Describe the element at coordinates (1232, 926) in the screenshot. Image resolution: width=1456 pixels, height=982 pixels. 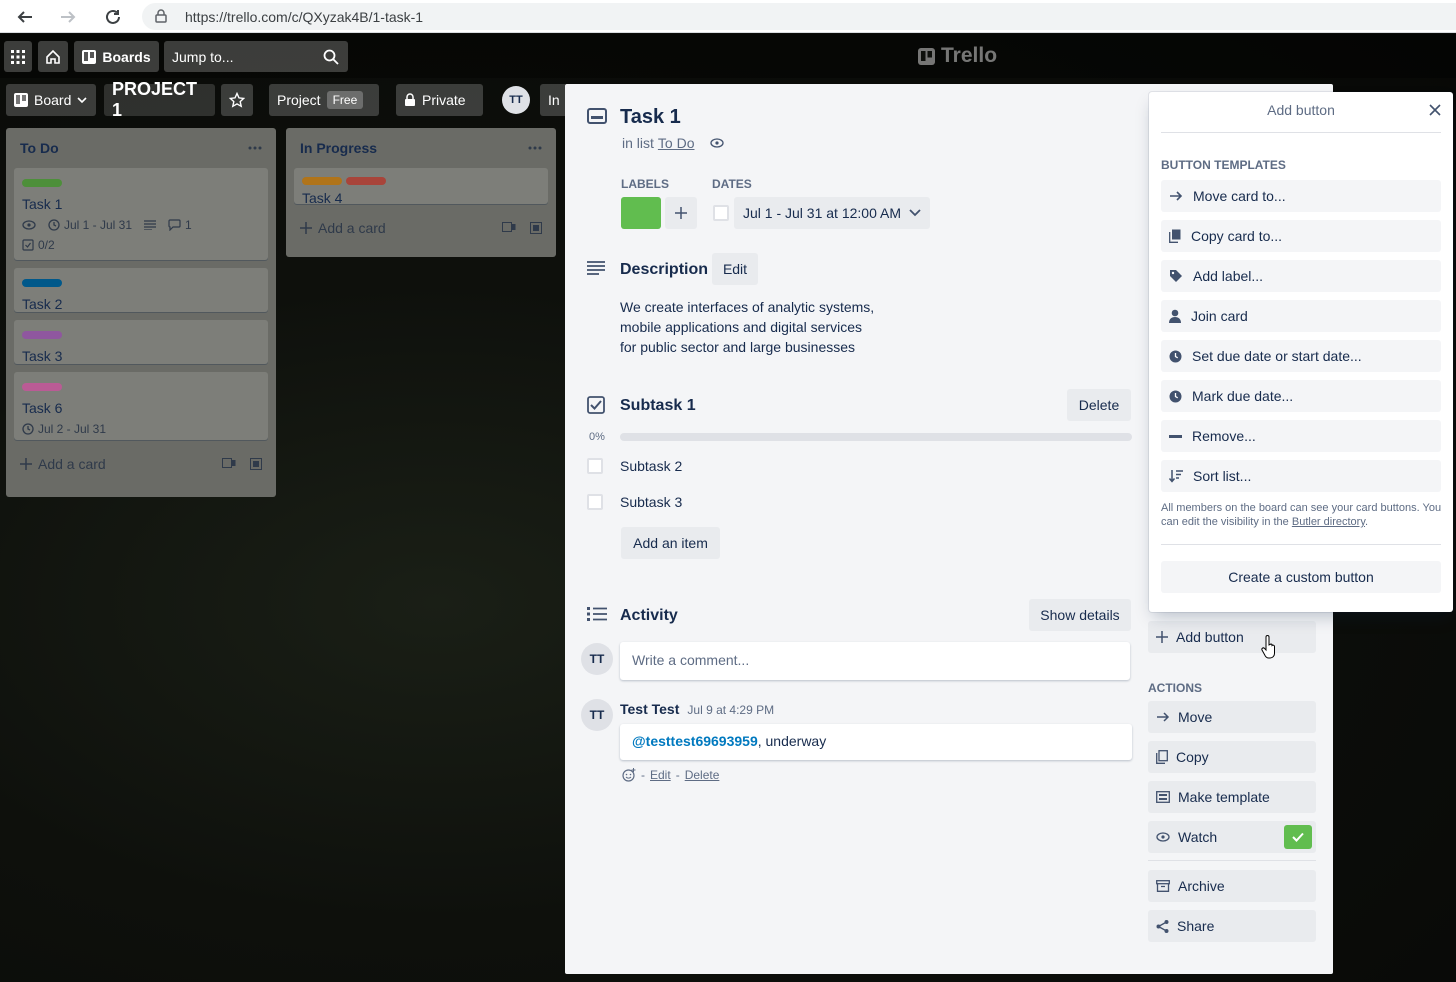
I see `share-button: Share` at that location.